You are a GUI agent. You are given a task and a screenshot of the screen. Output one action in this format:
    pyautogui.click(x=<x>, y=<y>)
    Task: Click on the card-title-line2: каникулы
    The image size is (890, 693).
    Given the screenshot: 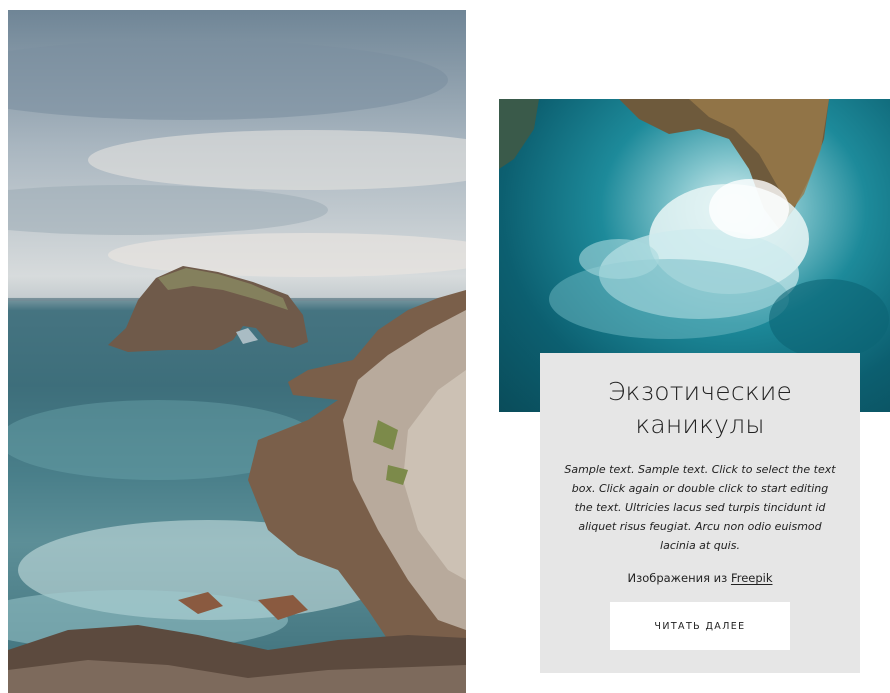 What is the action you would take?
    pyautogui.click(x=700, y=424)
    